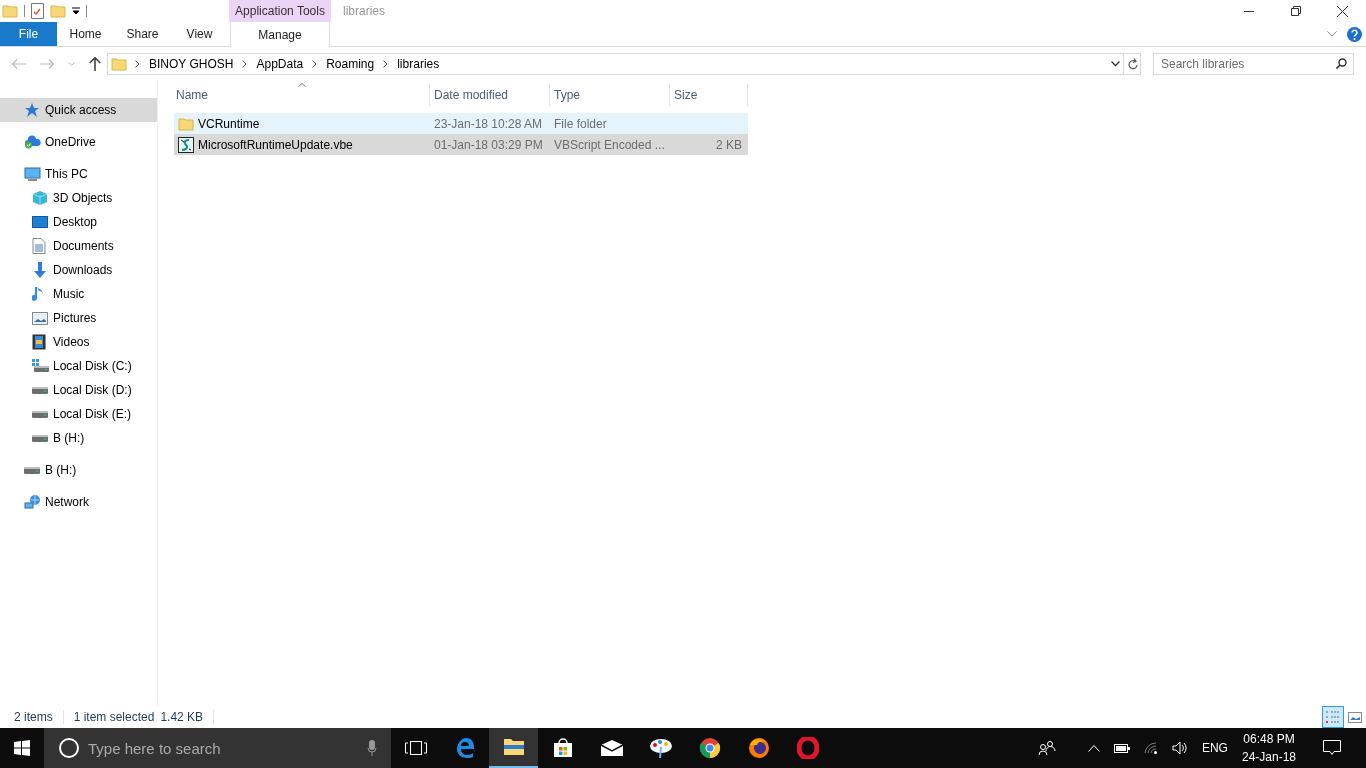 This screenshot has width=1366, height=768. I want to click on ring-o-icon, so click(807, 748).